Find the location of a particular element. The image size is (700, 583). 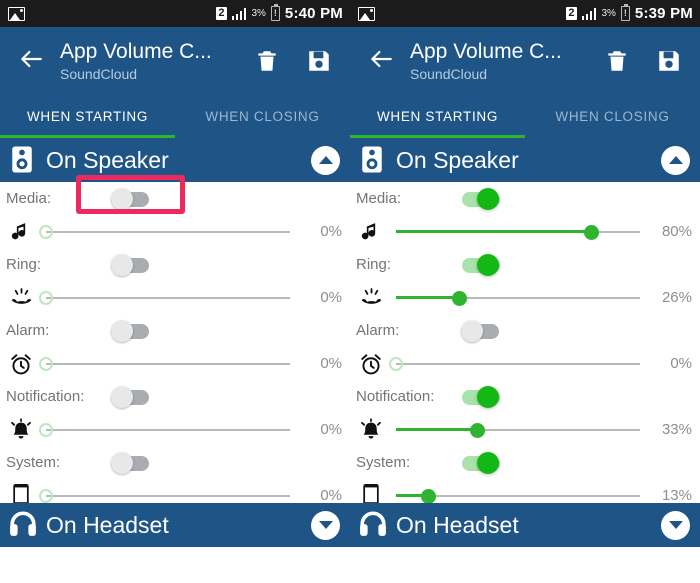

speaker-icon is located at coordinates (373, 160).